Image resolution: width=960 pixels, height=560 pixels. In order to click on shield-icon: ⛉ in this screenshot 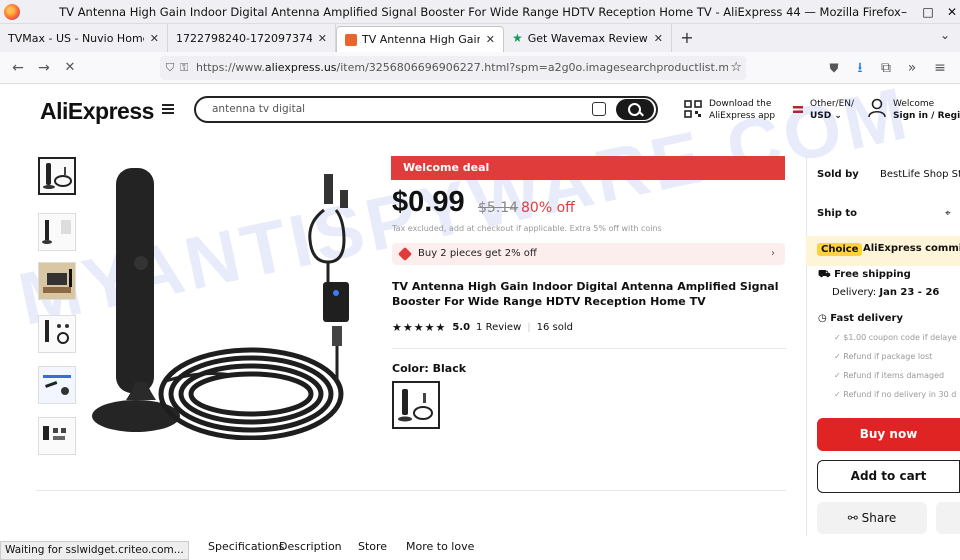, I will do `click(170, 68)`.